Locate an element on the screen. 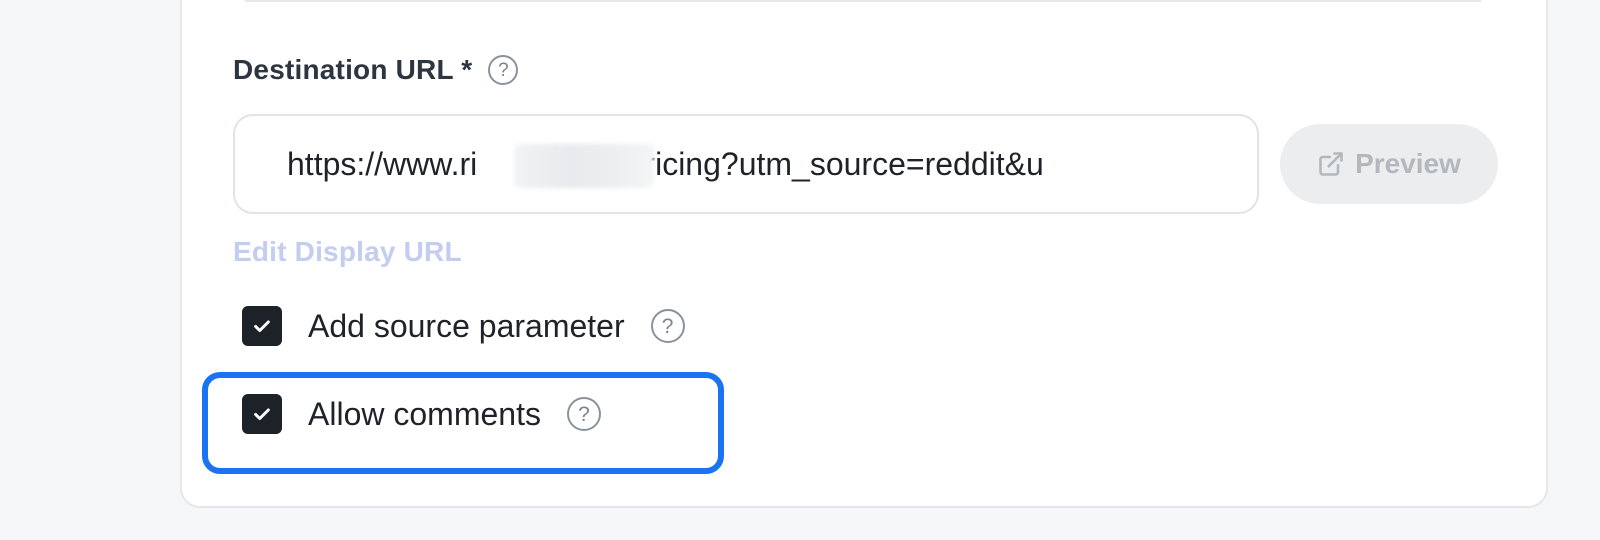 This screenshot has height=540, width=1600. edit-display-url-link: Edit Display URL is located at coordinates (347, 252).